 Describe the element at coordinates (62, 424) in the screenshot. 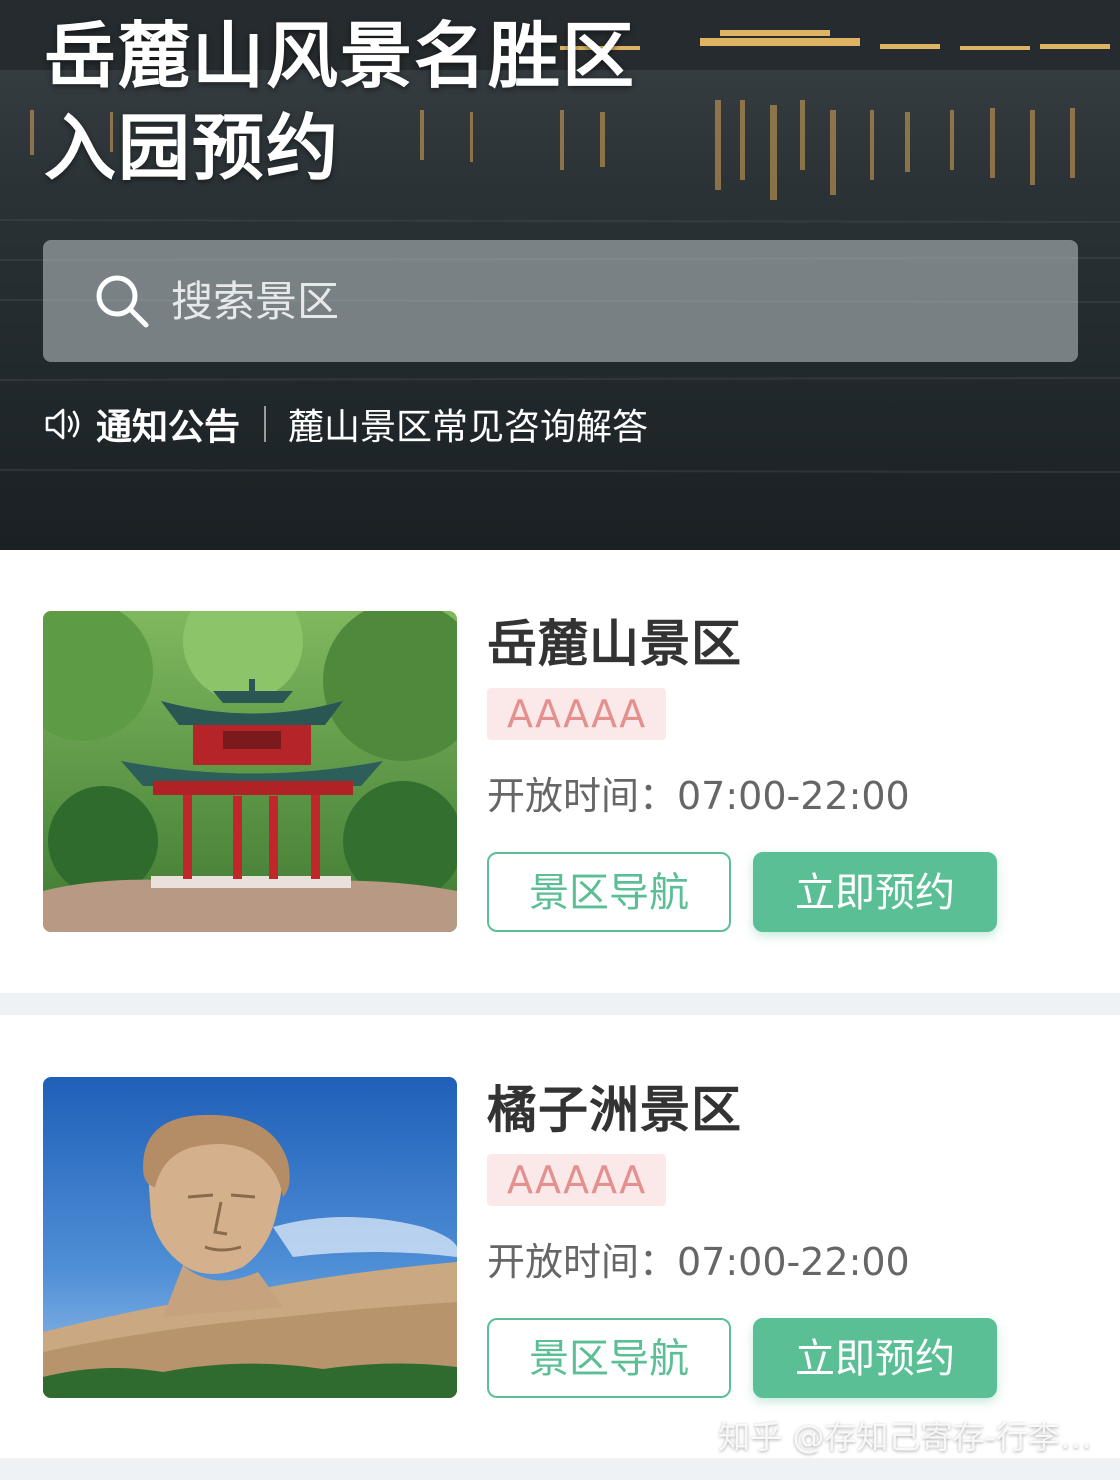

I see `speaker-icon` at that location.